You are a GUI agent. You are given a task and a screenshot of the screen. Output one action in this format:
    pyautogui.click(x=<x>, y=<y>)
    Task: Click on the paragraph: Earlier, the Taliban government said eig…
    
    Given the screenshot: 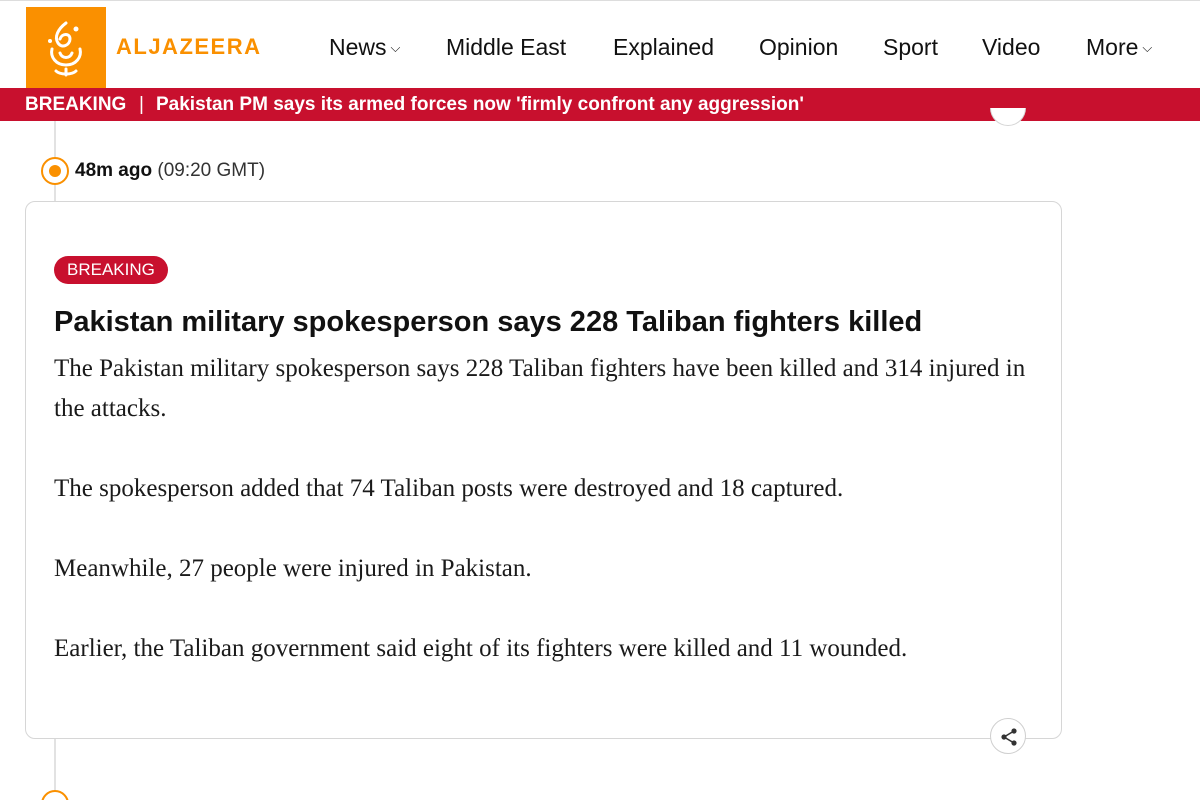 What is the action you would take?
    pyautogui.click(x=481, y=648)
    